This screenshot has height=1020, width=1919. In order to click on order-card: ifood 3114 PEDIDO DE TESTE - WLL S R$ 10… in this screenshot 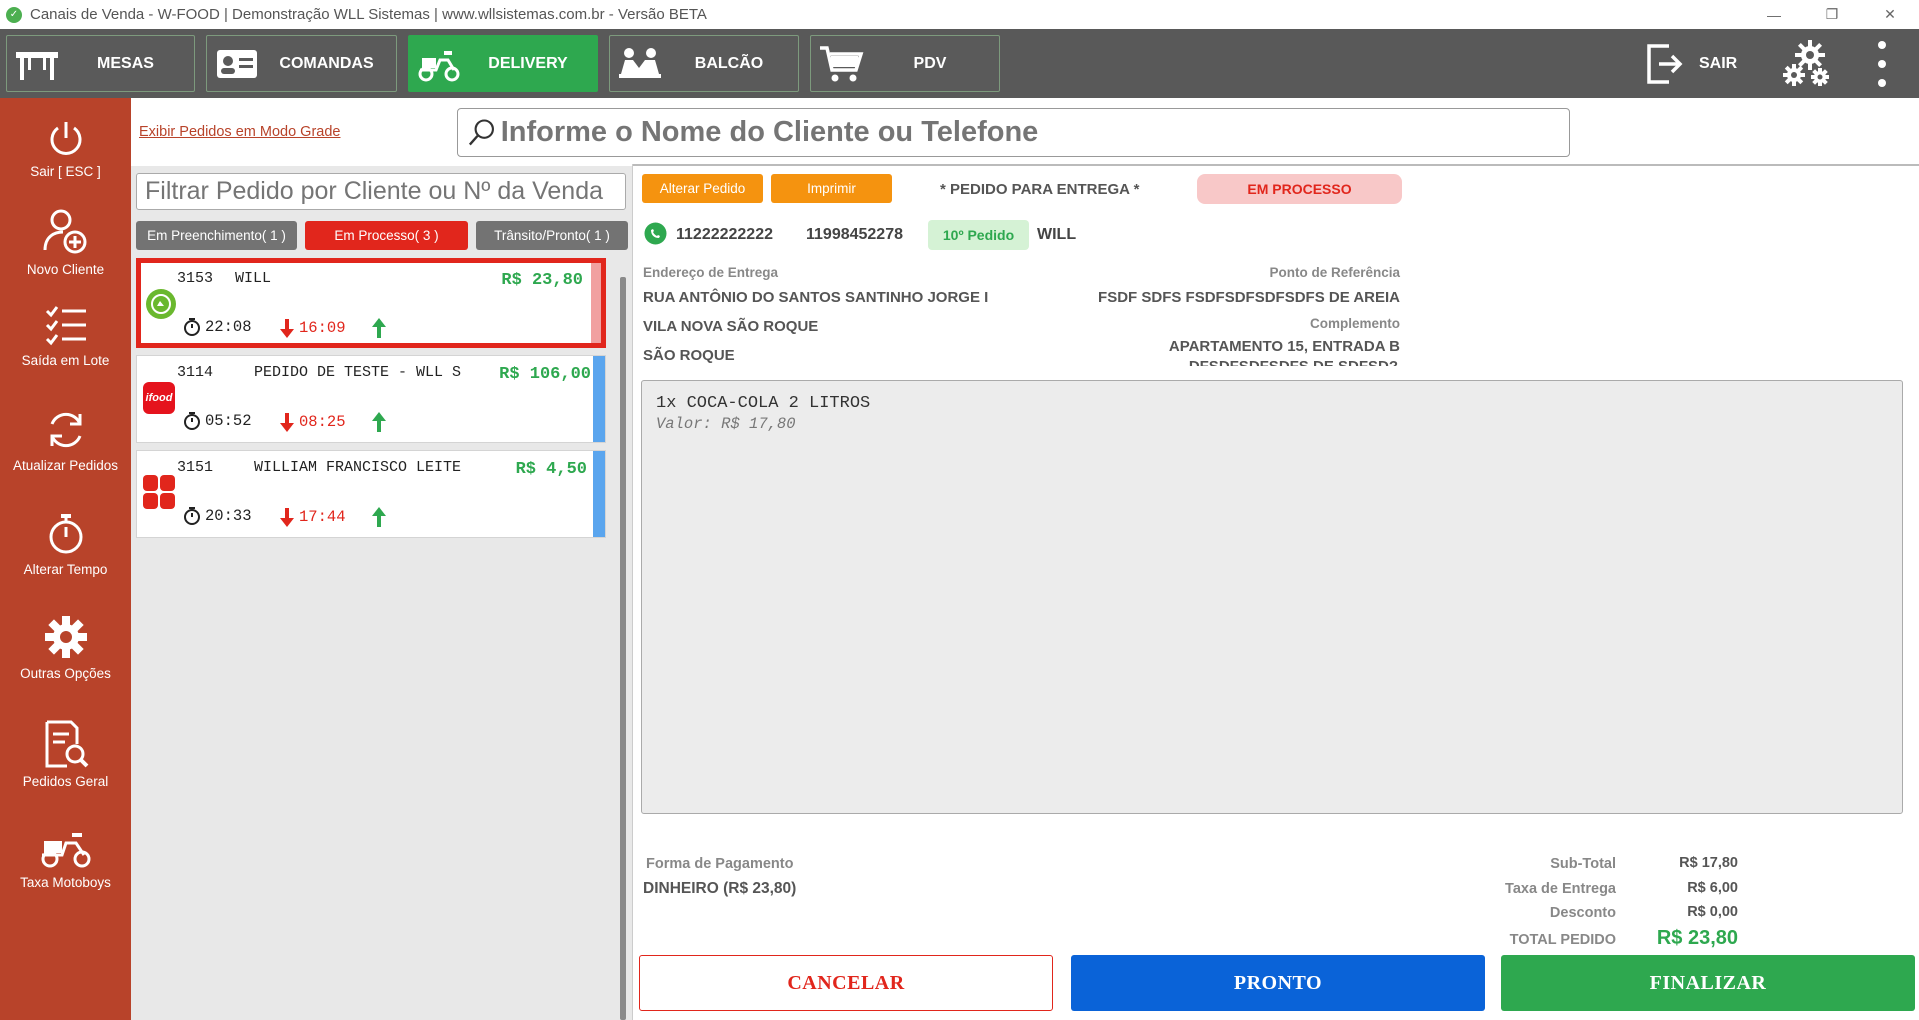, I will do `click(371, 399)`.